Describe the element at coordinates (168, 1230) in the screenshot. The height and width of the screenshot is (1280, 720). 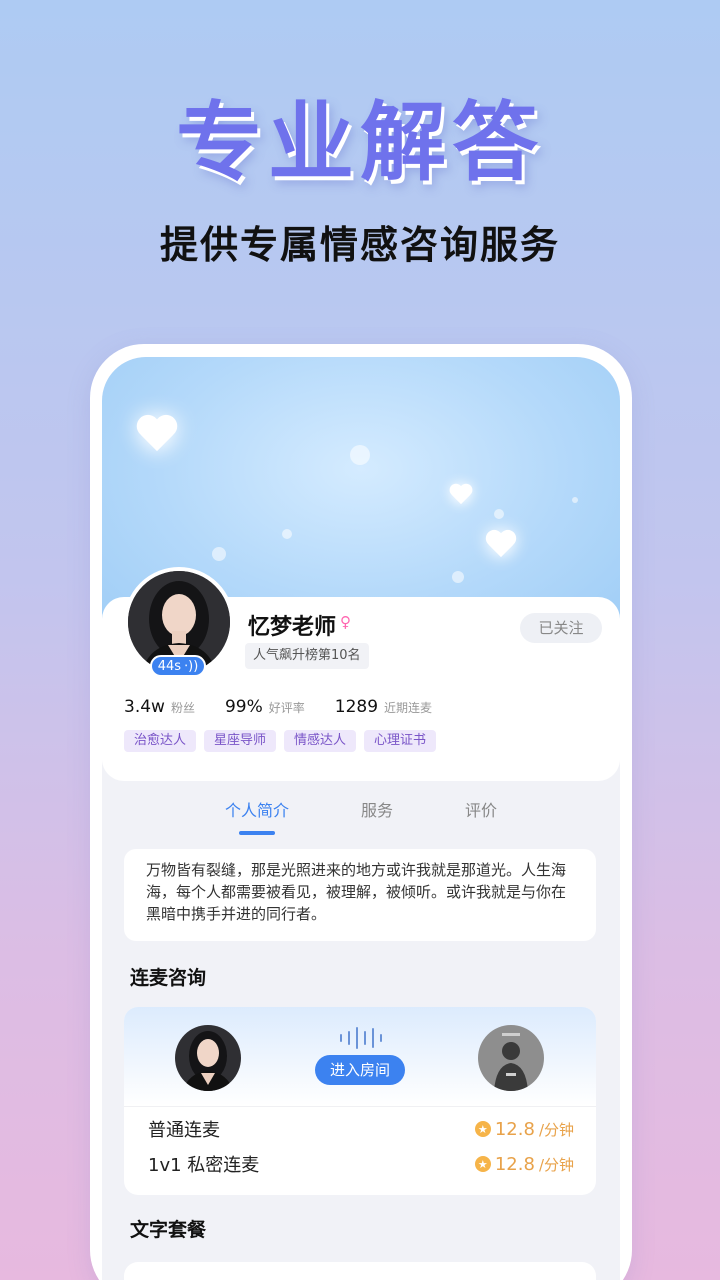
I see `text-section-title: 文字套餐` at that location.